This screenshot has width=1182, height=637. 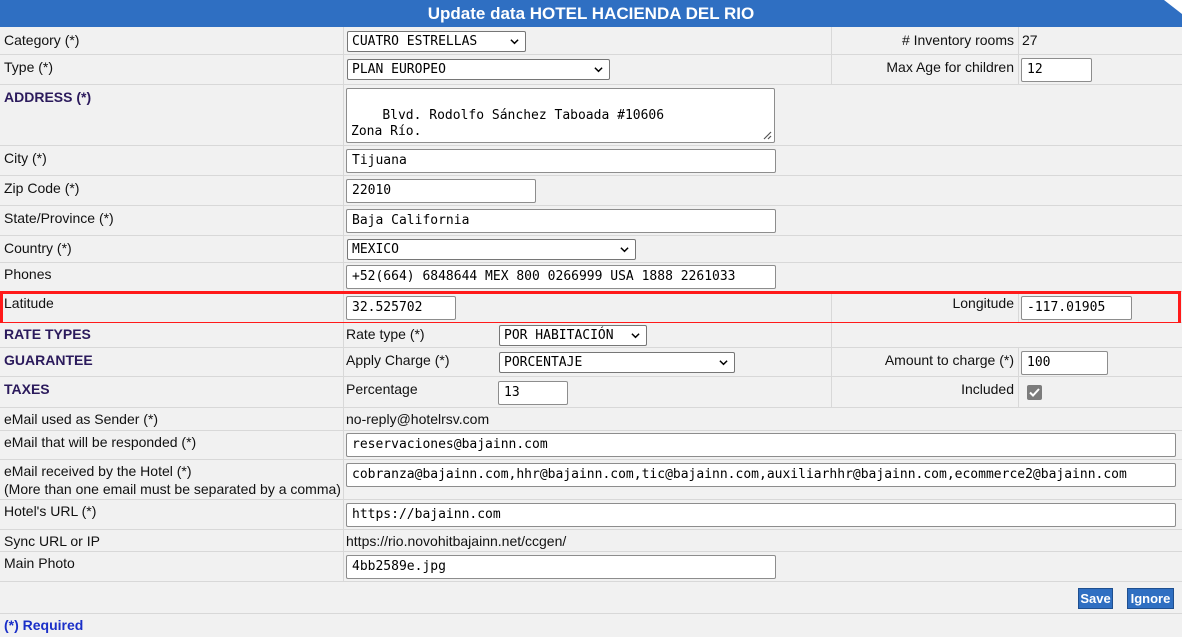 What do you see at coordinates (1056, 70) in the screenshot?
I see `max-age-input: 12` at bounding box center [1056, 70].